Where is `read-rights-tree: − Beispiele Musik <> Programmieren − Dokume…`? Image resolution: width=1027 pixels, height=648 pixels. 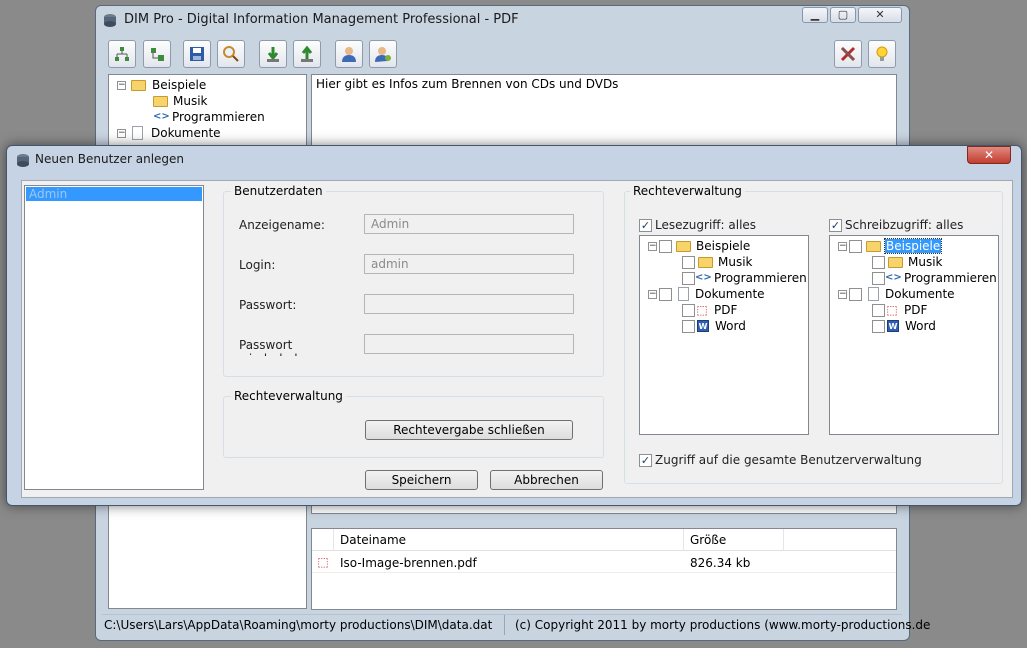 read-rights-tree: − Beispiele Musik <> Programmieren − Dokume… is located at coordinates (724, 335).